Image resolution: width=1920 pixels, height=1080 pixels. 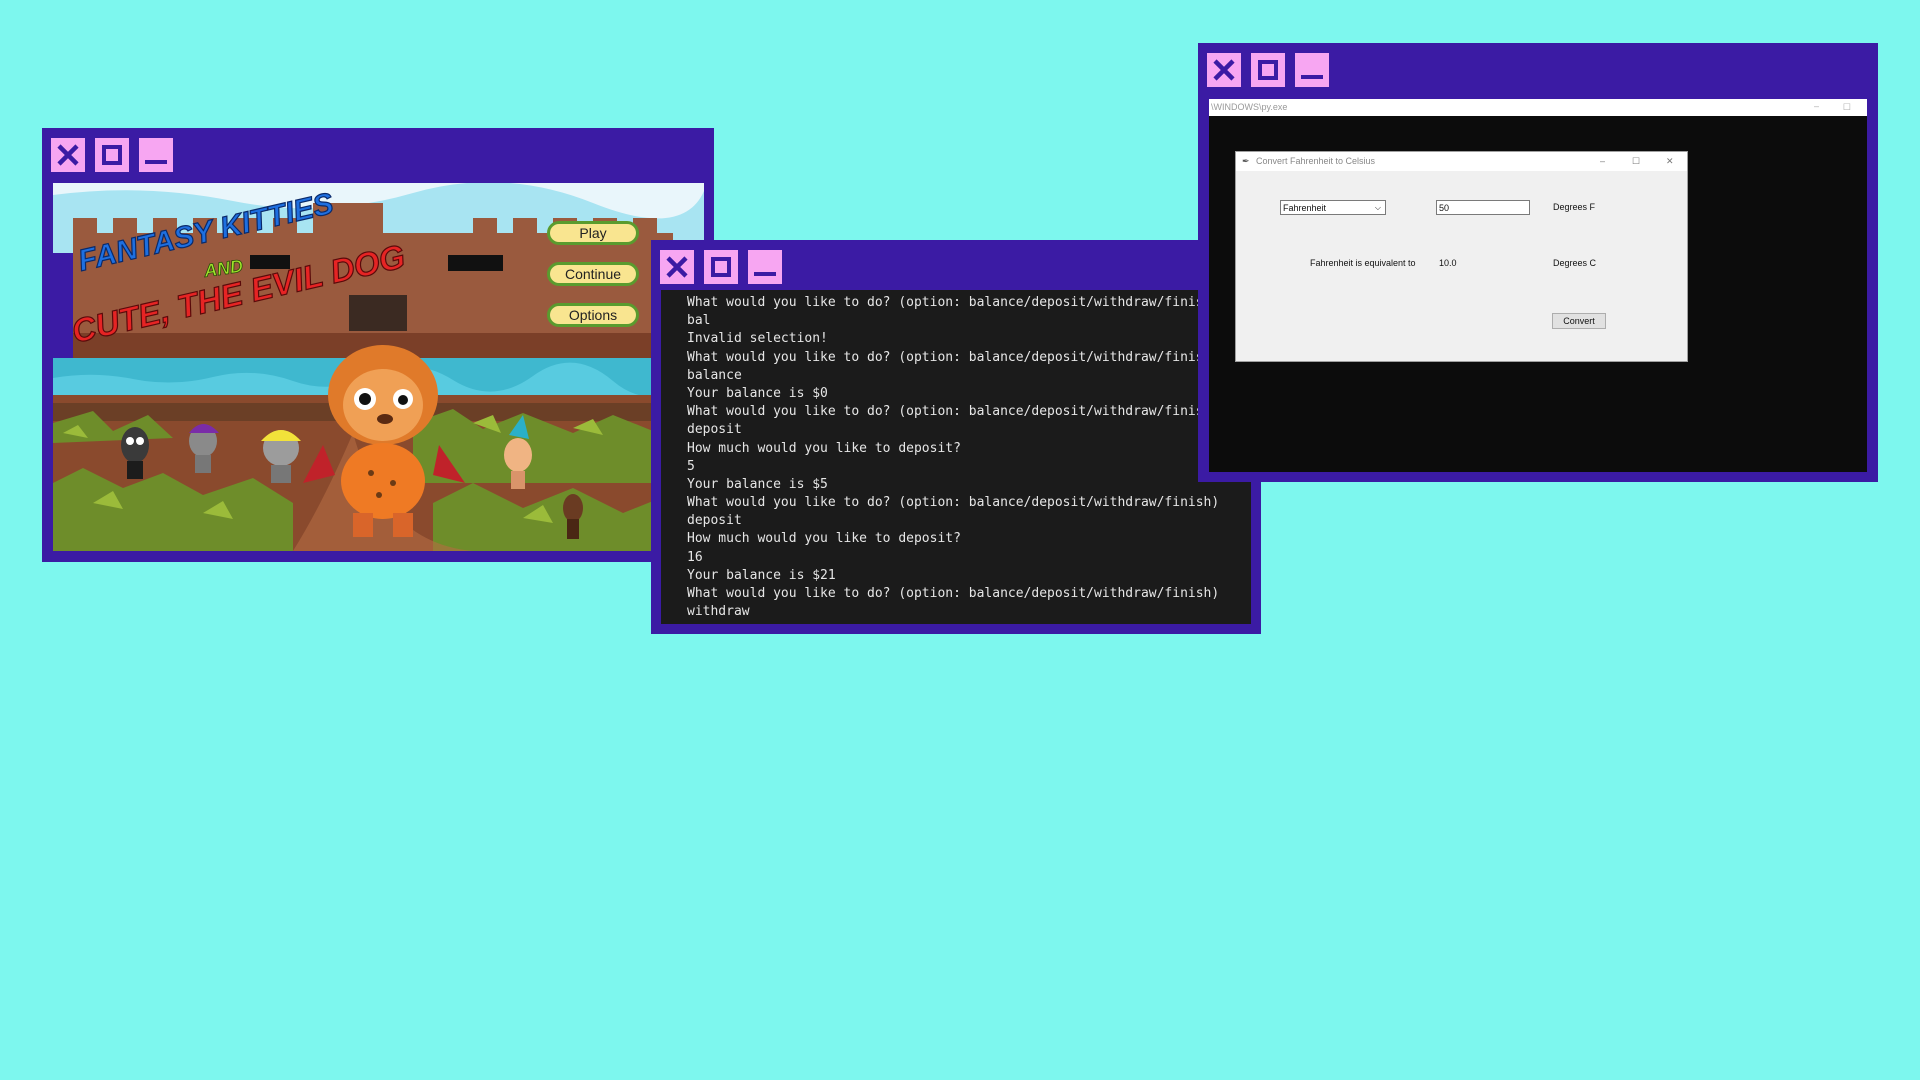 What do you see at coordinates (757, 484) in the screenshot?
I see `console-line: Your balance is $5` at bounding box center [757, 484].